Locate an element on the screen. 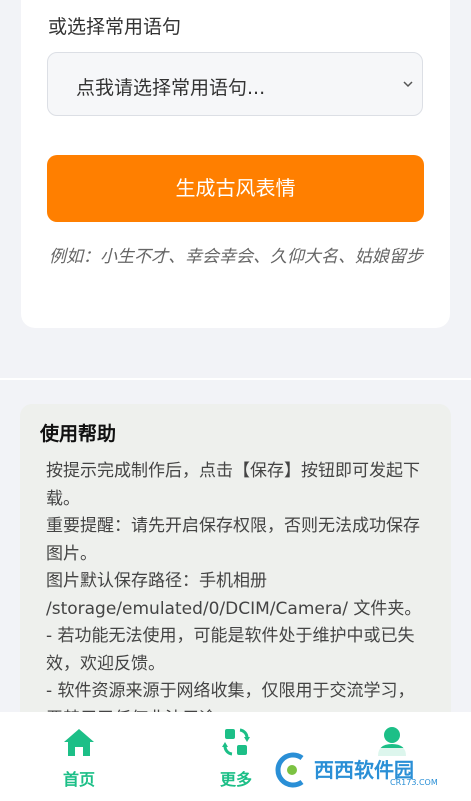 This screenshot has height=801, width=471. chevron-down-icon is located at coordinates (408, 84).